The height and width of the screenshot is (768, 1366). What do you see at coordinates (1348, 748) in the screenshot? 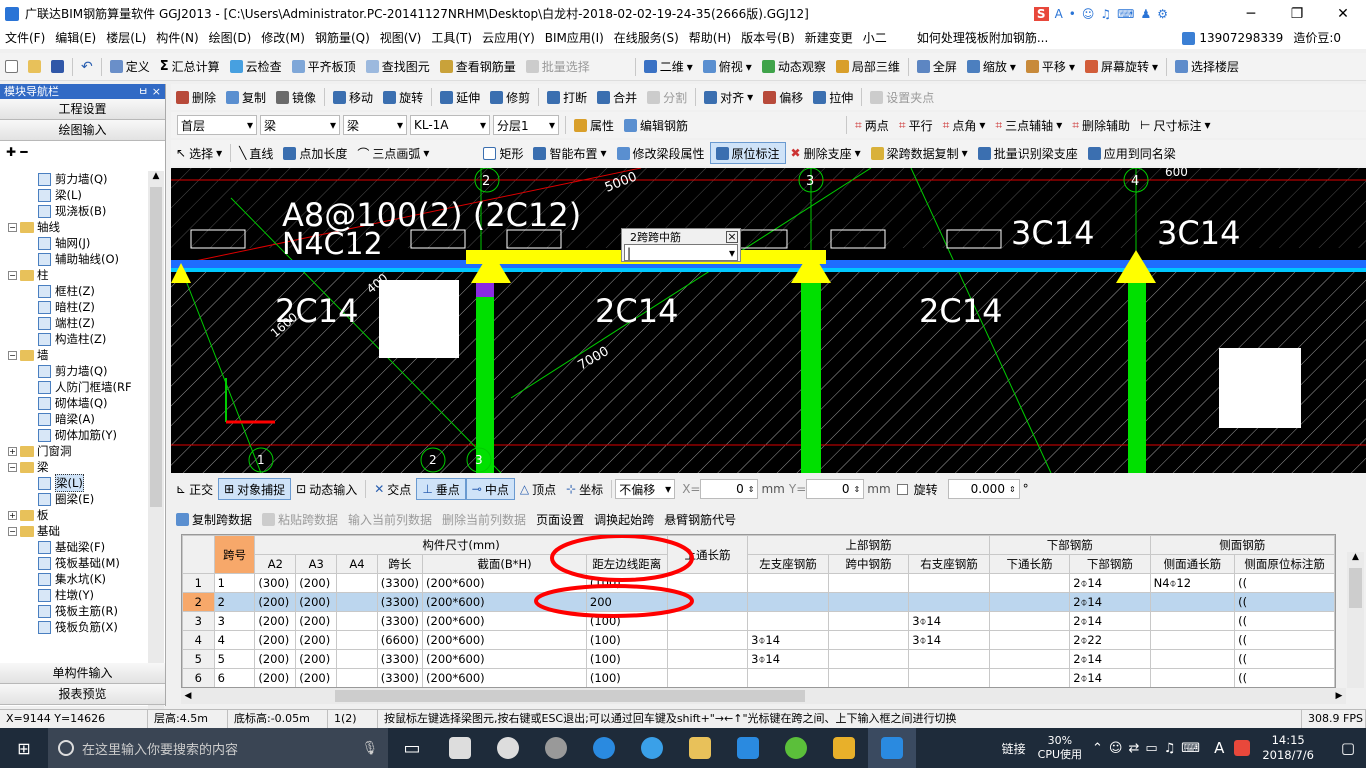
I see `notification-icon: ▢` at bounding box center [1348, 748].